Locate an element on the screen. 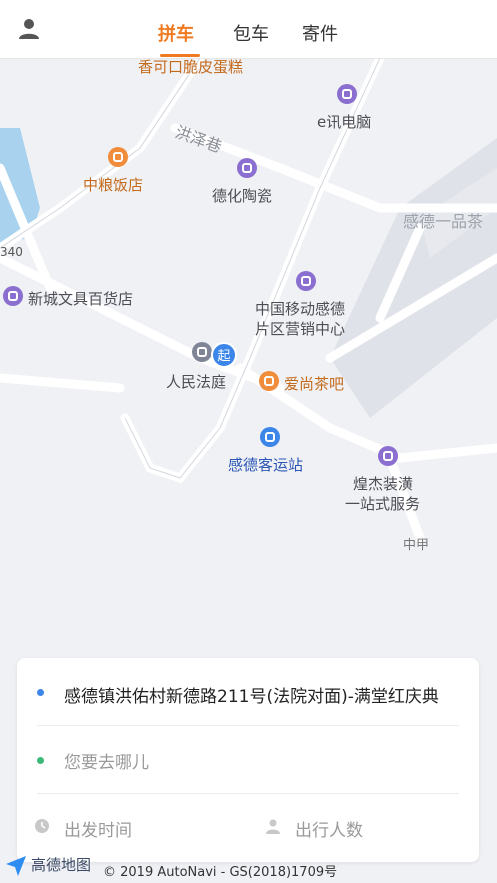 Image resolution: width=497 pixels, height=883 pixels. poi-label-exun: e讯电脑 is located at coordinates (344, 121).